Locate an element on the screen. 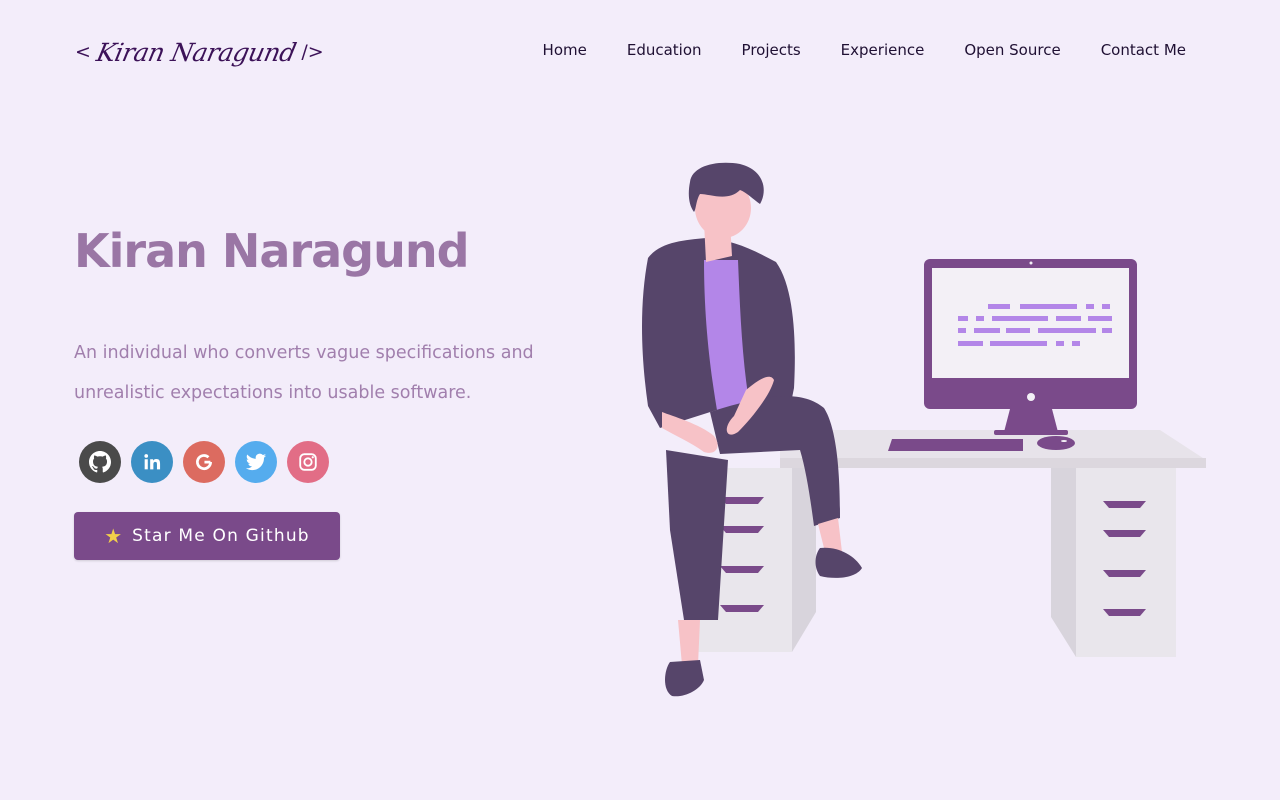  star-button-label: Star Me On Github is located at coordinates (221, 536).